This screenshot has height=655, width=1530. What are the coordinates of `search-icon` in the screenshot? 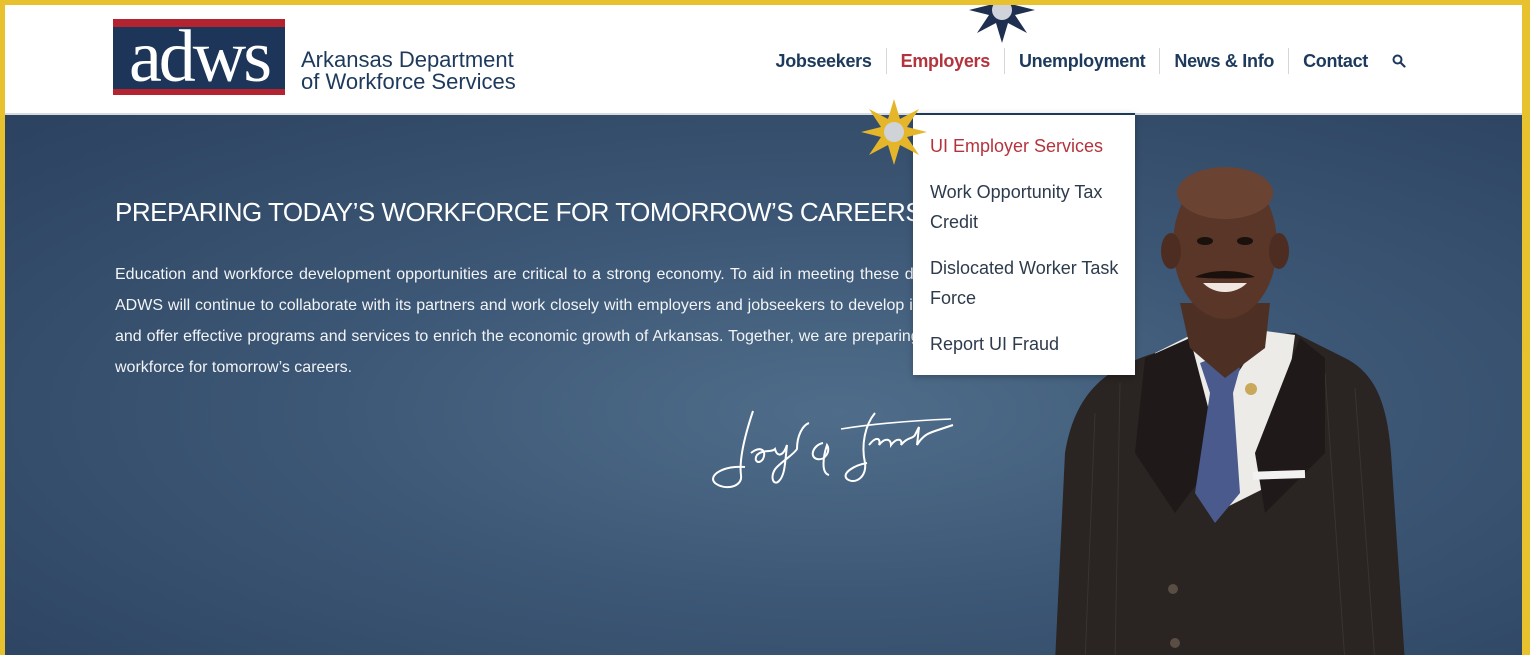 It's located at (1399, 61).